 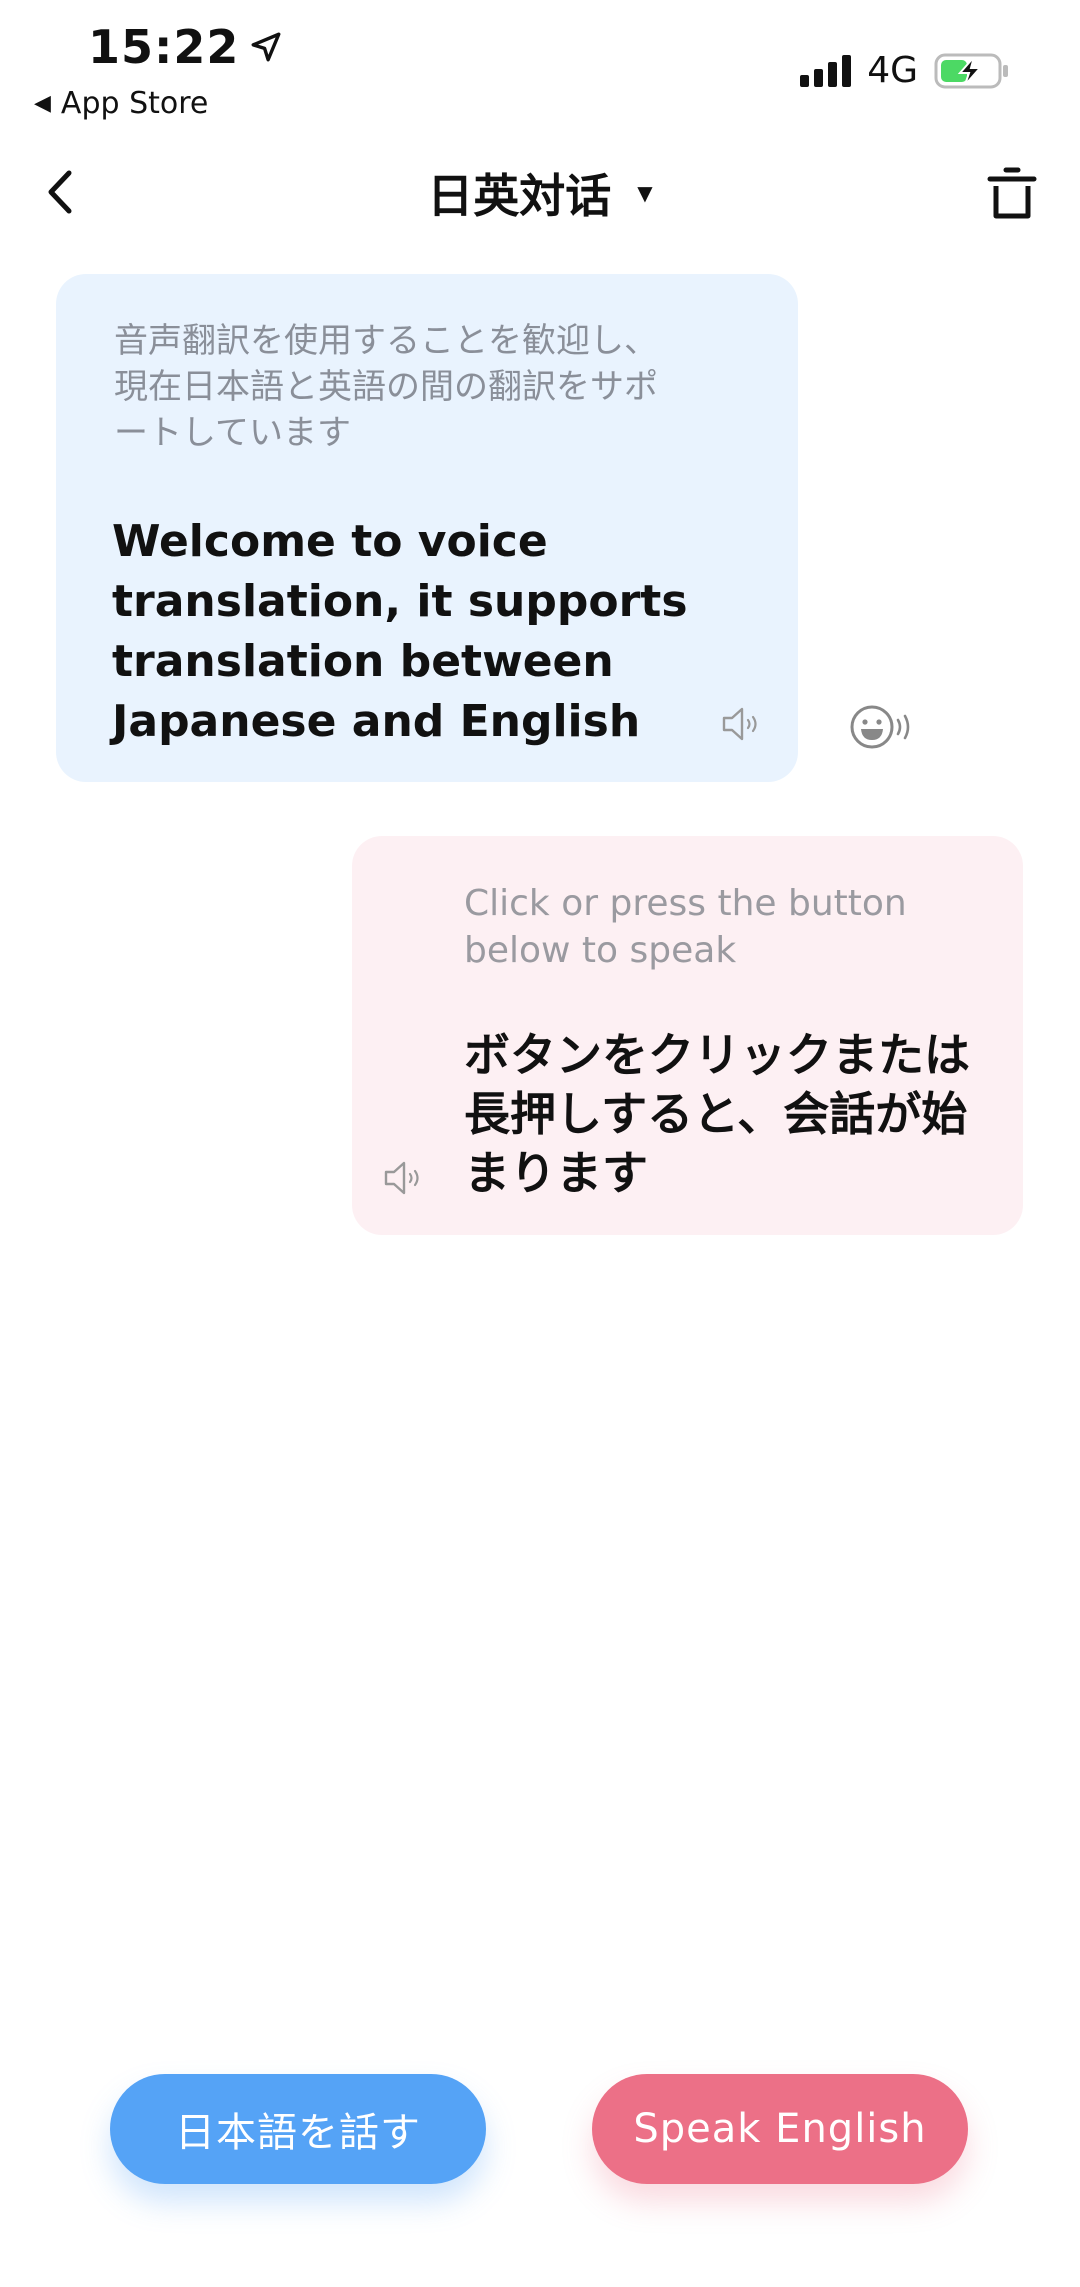 I want to click on voice-emoji-icon, so click(x=881, y=727).